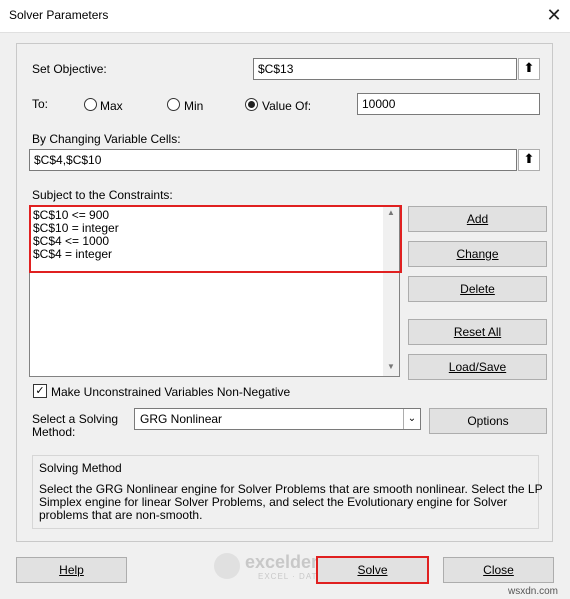 The image size is (570, 599). What do you see at coordinates (69, 69) in the screenshot?
I see `set-objective-label: Set Objective:` at bounding box center [69, 69].